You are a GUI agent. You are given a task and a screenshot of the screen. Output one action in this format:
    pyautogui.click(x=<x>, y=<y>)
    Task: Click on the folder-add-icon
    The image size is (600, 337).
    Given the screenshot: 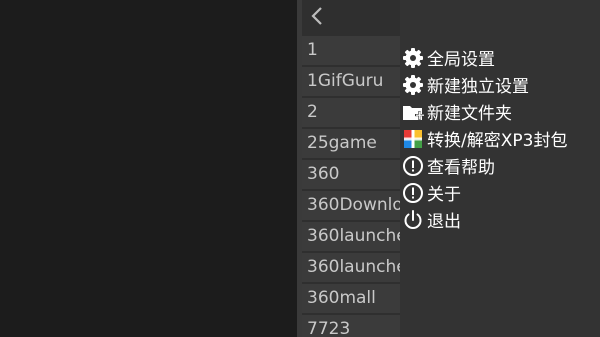 What is the action you would take?
    pyautogui.click(x=413, y=112)
    